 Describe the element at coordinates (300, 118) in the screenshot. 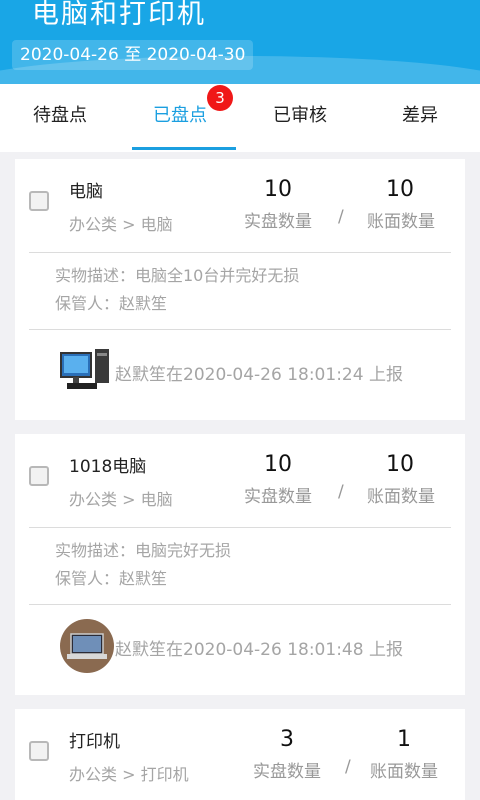

I see `tab-audited: 已审核` at that location.